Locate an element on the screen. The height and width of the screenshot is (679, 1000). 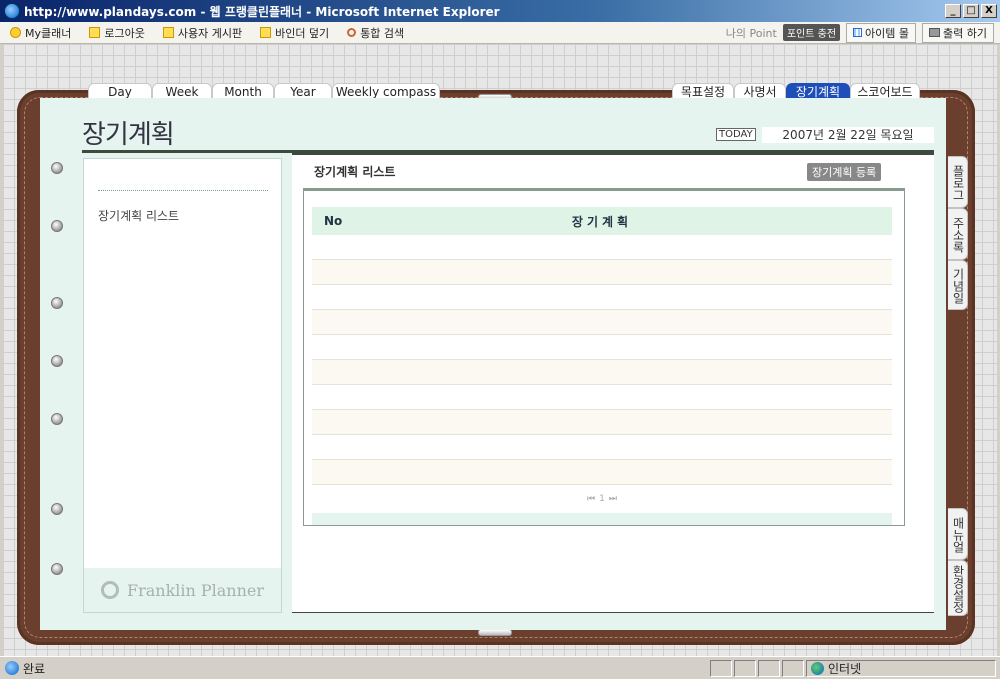
side-tab-blog: 플로그 is located at coordinates (958, 182).